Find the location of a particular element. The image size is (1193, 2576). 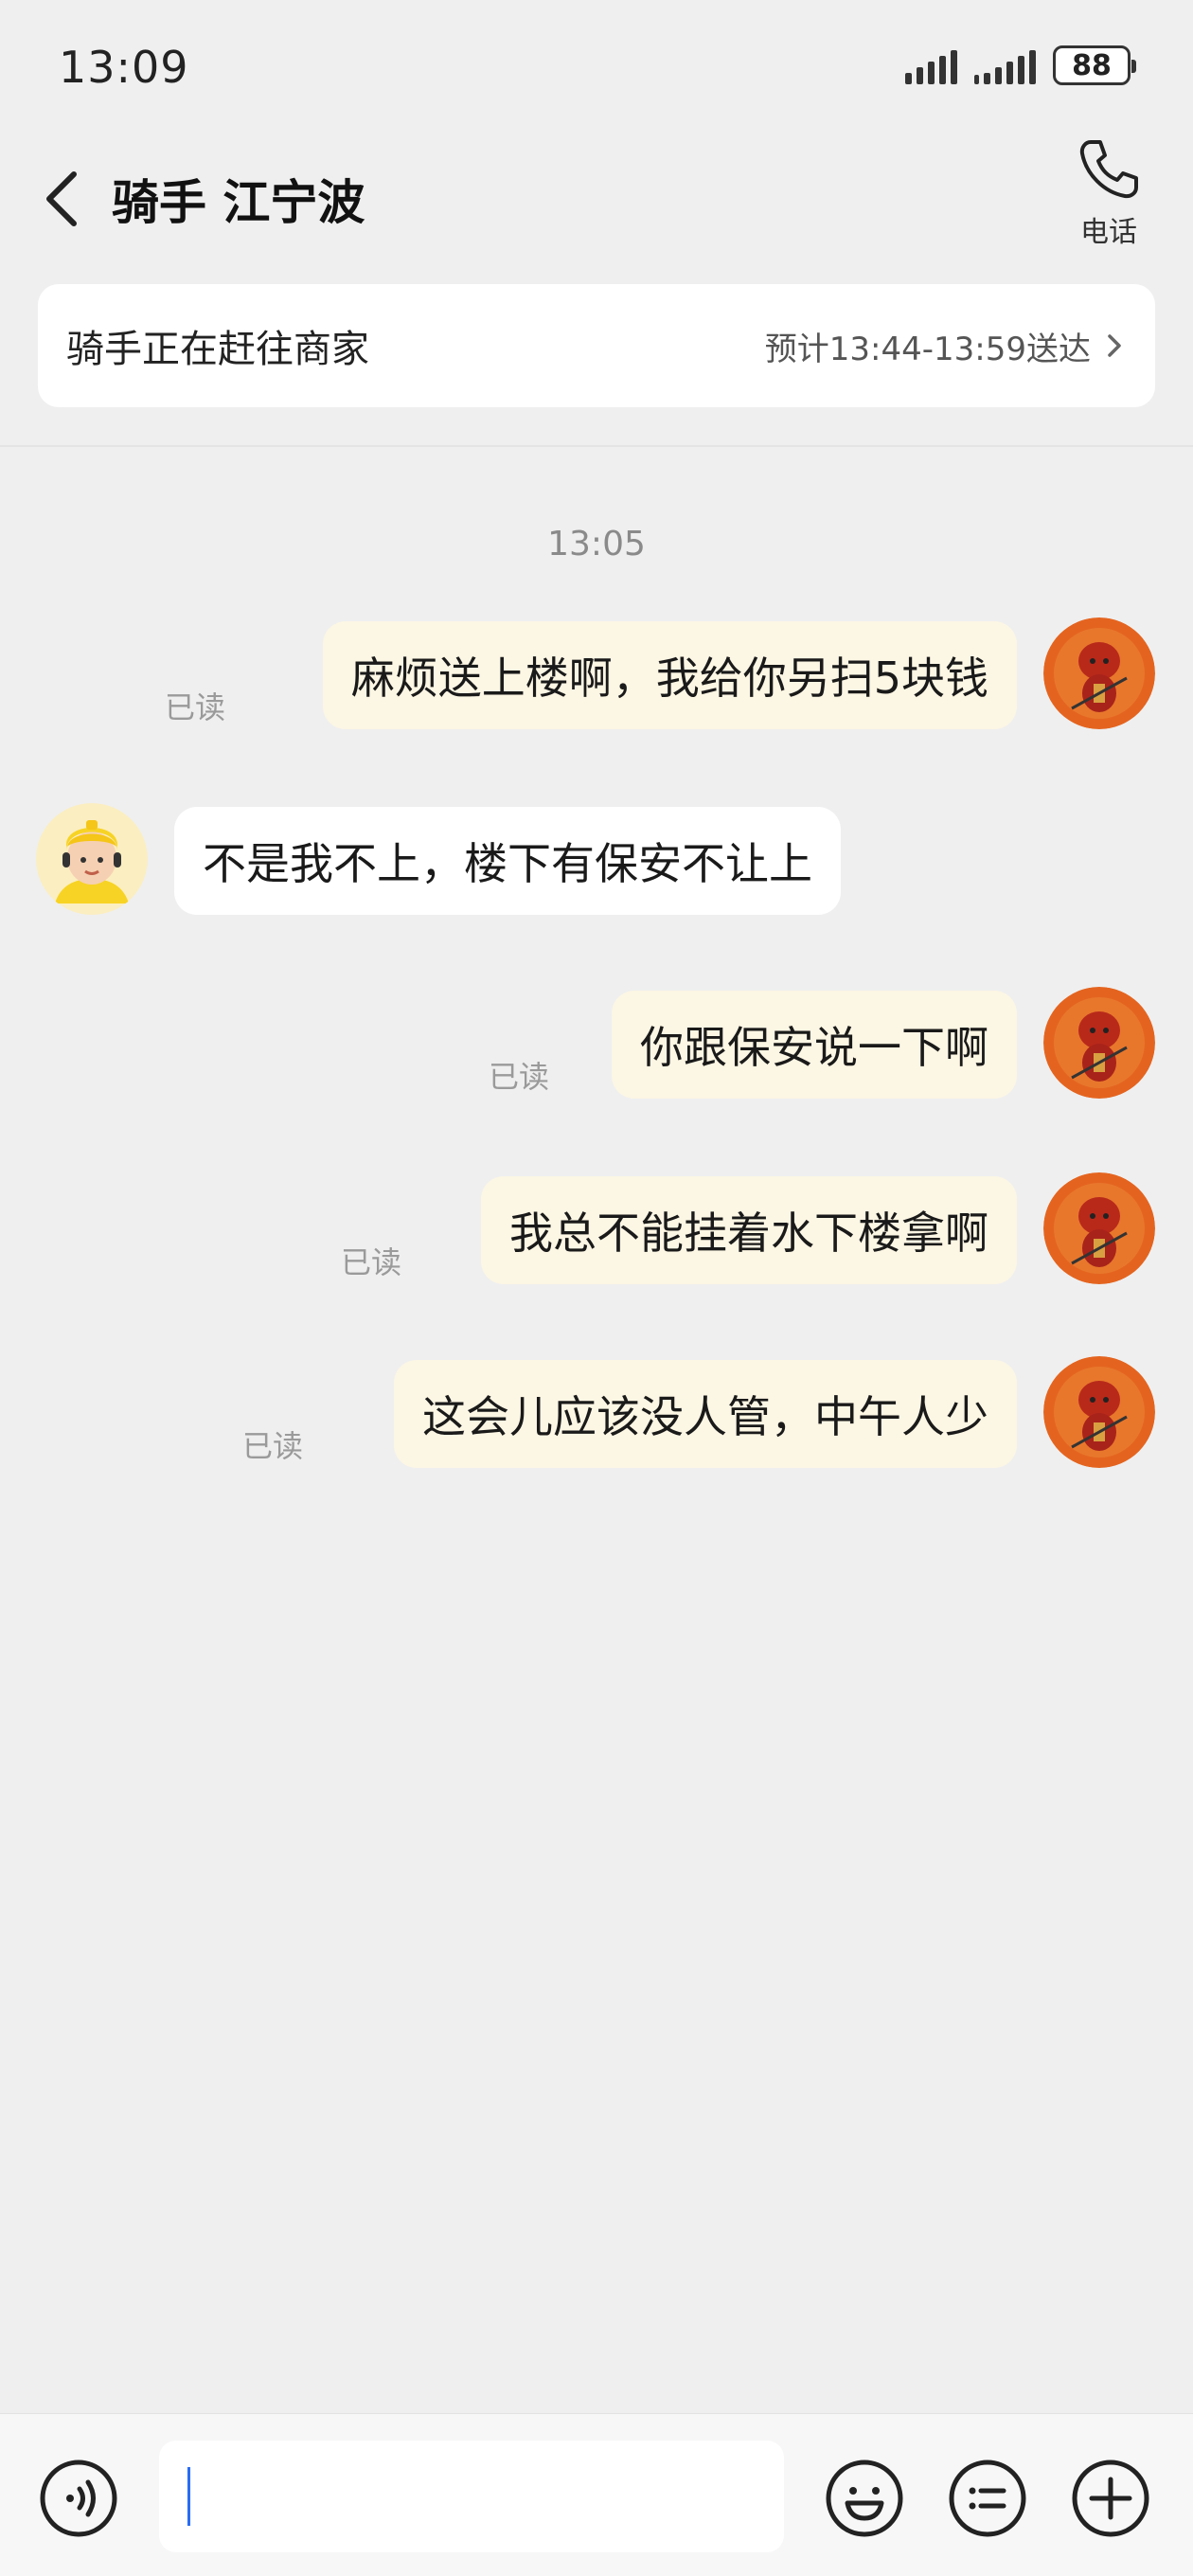

signal-icon is located at coordinates (931, 65).